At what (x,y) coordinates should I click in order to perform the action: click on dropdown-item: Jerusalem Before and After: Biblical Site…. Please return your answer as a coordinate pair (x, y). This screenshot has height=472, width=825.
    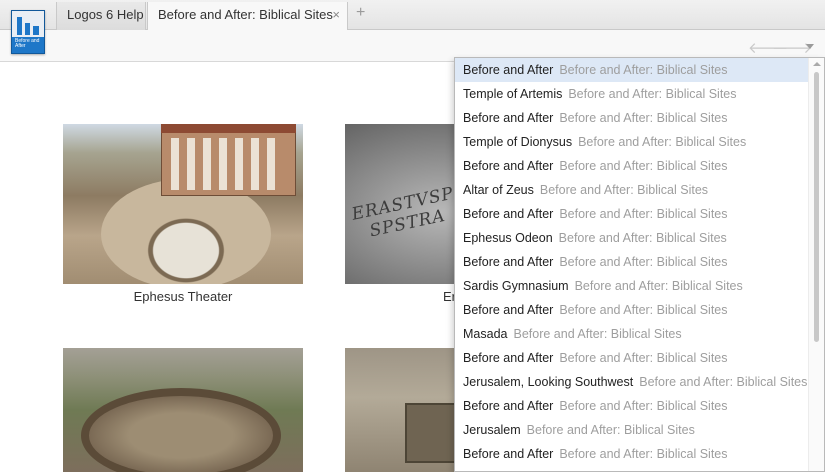
    Looking at the image, I should click on (631, 430).